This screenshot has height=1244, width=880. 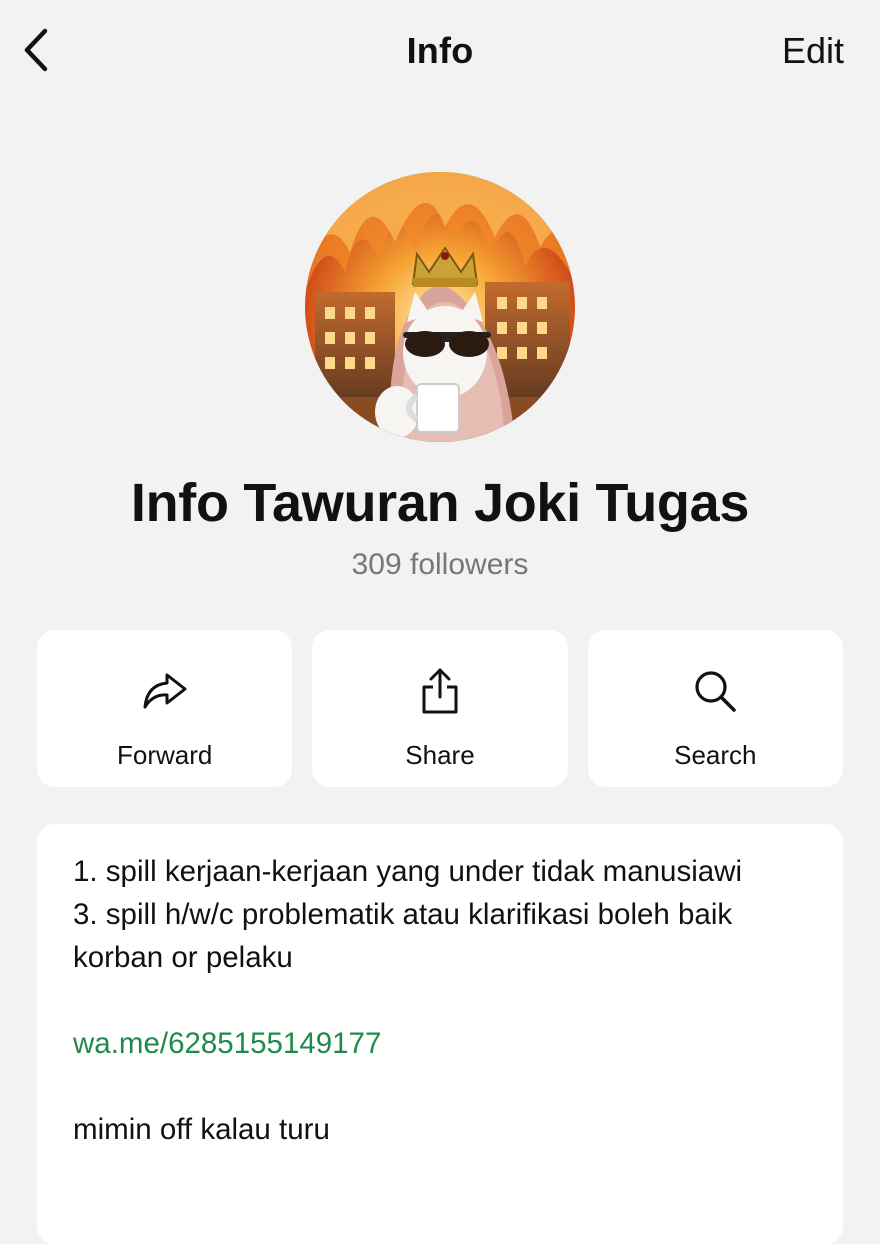 I want to click on forward-icon, so click(x=165, y=691).